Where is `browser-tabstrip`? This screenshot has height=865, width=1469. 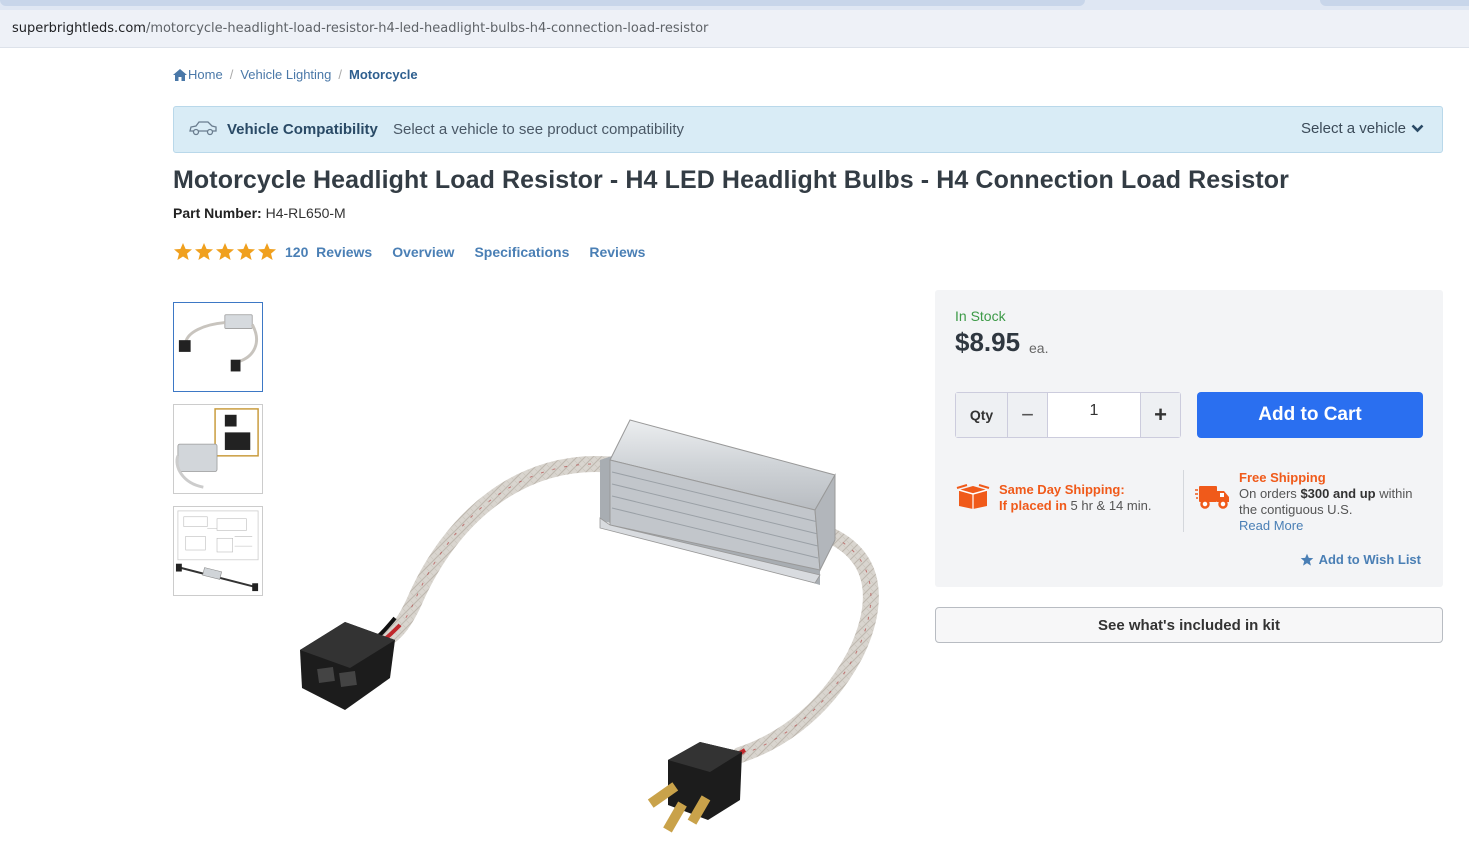 browser-tabstrip is located at coordinates (734, 5).